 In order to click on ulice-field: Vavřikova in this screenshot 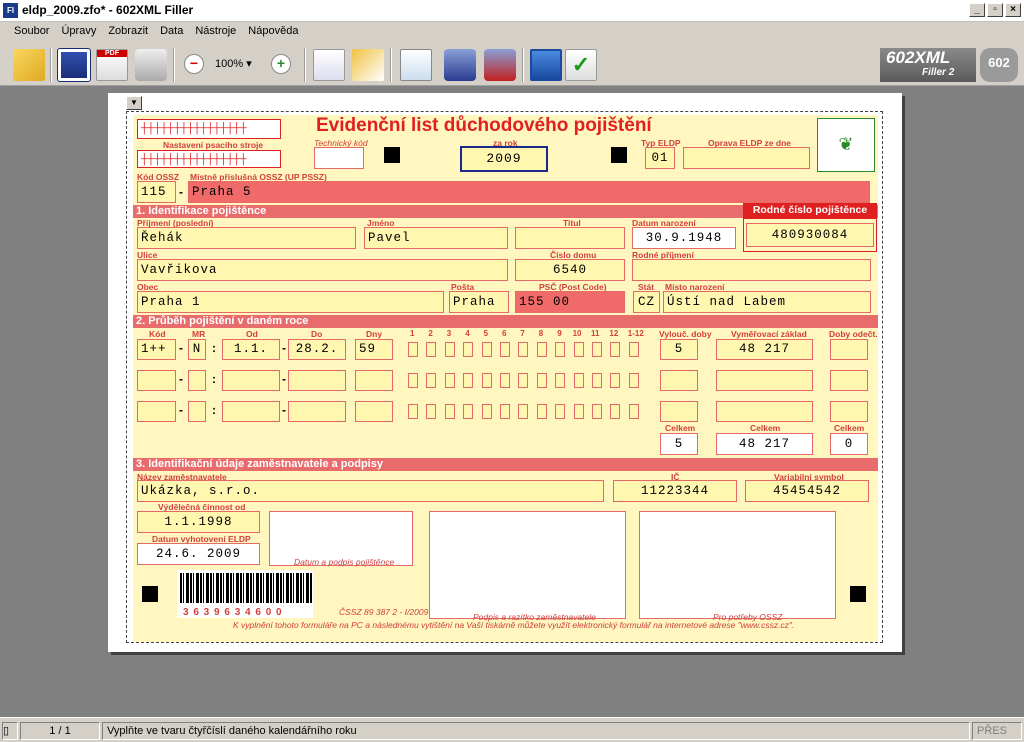, I will do `click(322, 270)`.